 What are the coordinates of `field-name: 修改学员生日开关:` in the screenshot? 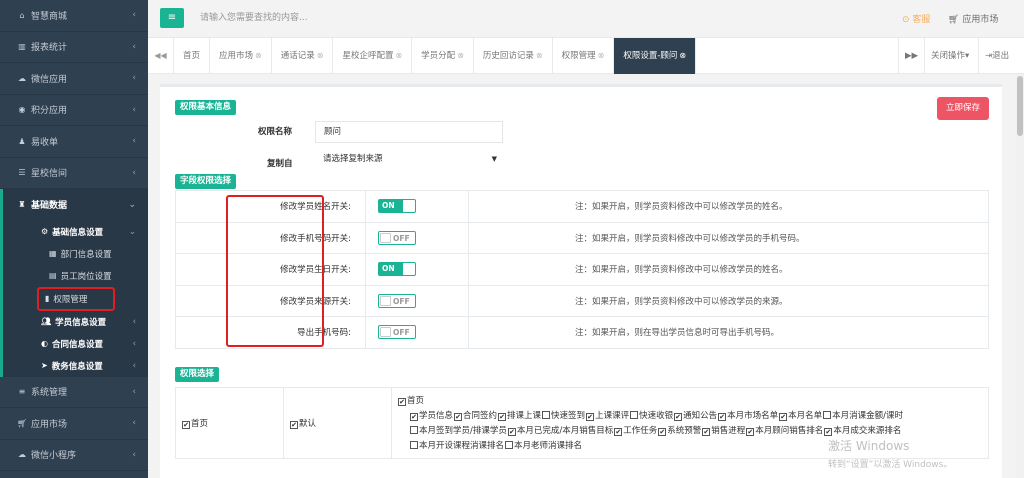 It's located at (270, 269).